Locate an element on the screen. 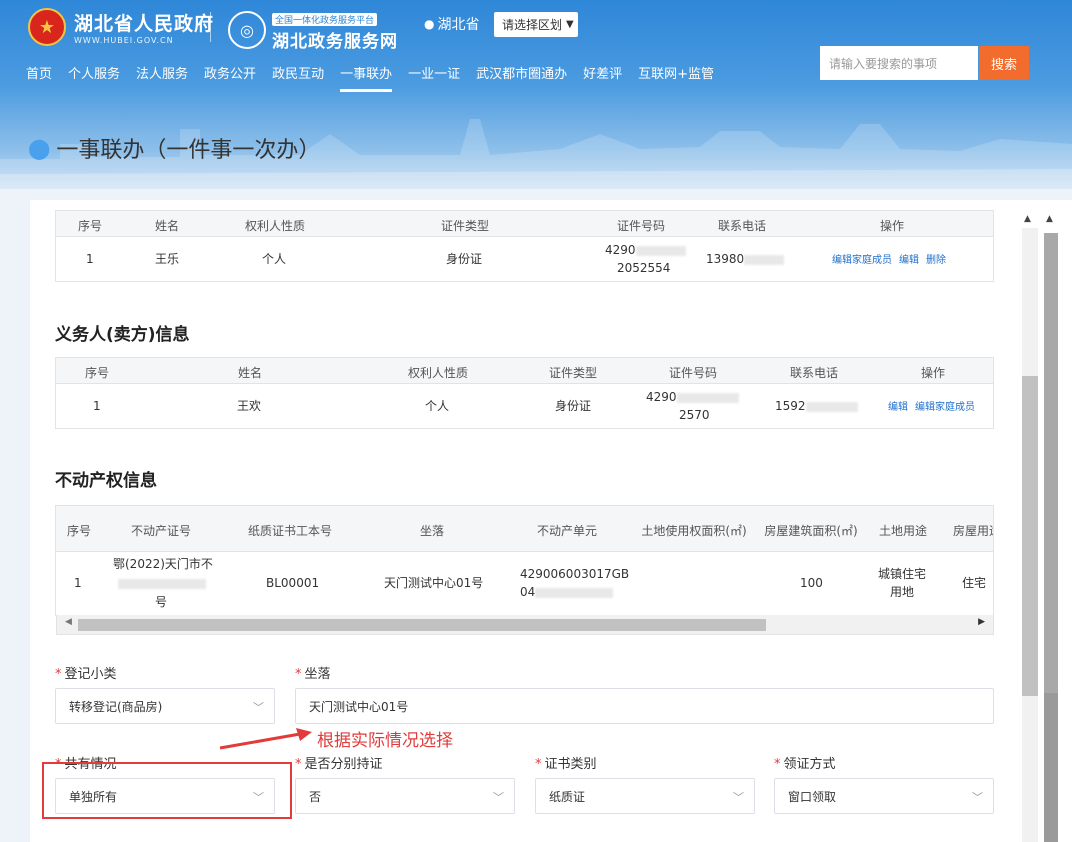 The height and width of the screenshot is (842, 1072). row-index: 1 is located at coordinates (78, 583).